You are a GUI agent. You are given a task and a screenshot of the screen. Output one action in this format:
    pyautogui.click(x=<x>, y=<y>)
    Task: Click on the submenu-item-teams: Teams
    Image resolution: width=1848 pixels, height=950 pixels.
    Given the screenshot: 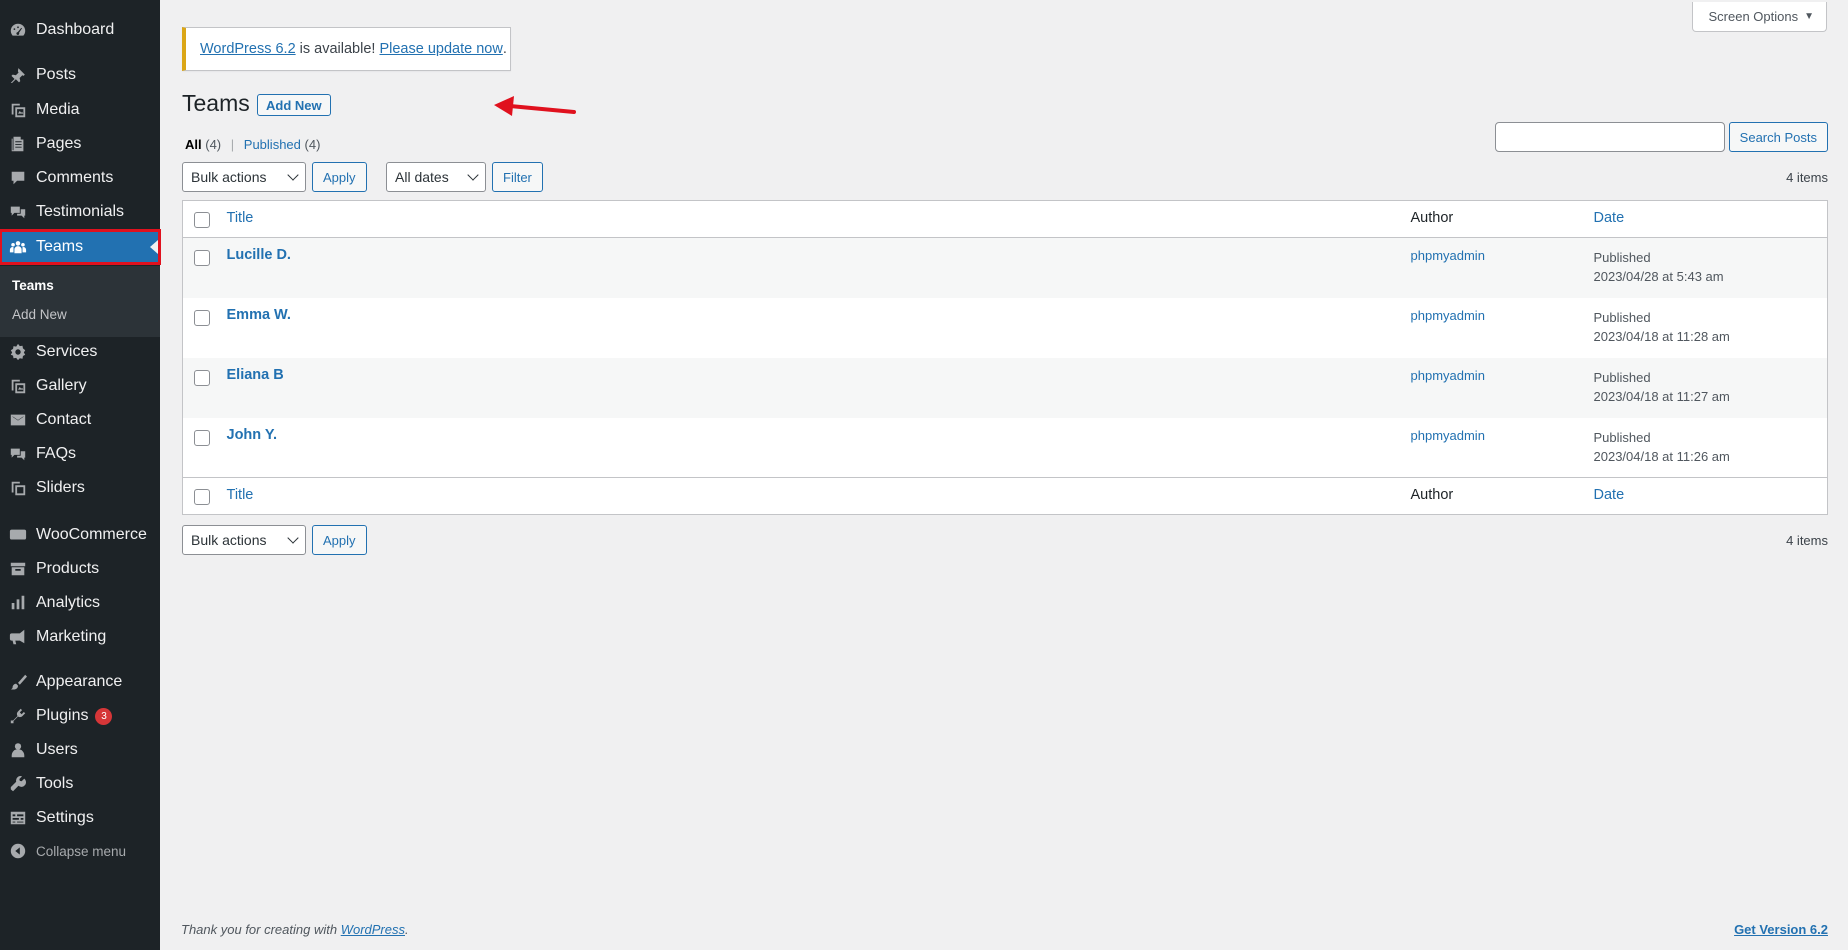 What is the action you would take?
    pyautogui.click(x=33, y=285)
    